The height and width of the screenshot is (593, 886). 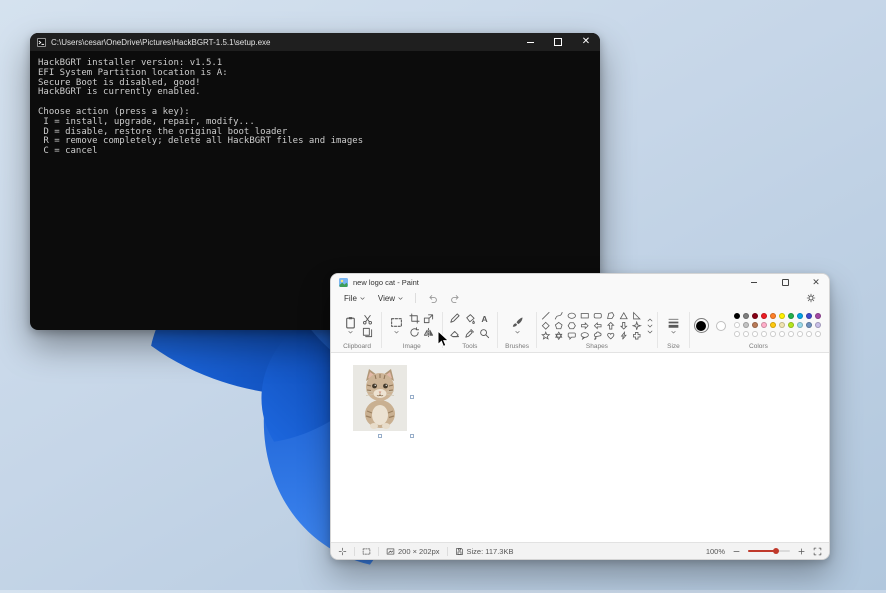 I want to click on shape-four-point-star, so click(x=636, y=325).